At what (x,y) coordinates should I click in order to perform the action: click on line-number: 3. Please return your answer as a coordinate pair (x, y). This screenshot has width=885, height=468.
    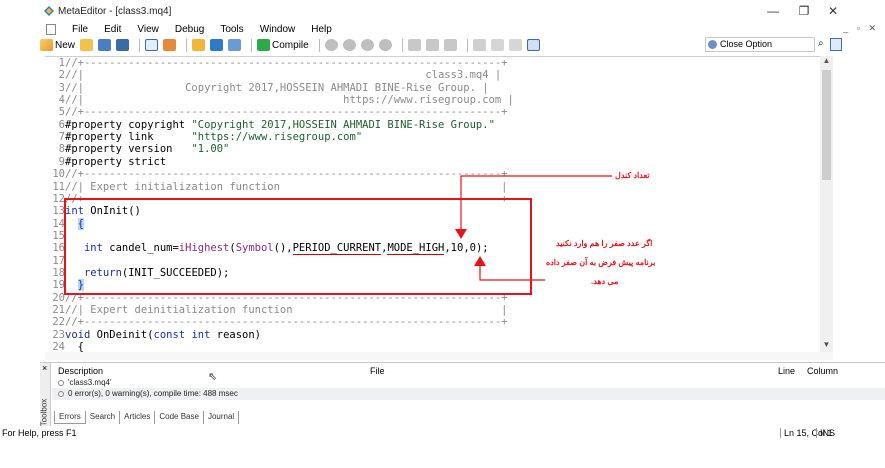
    Looking at the image, I should click on (61, 87).